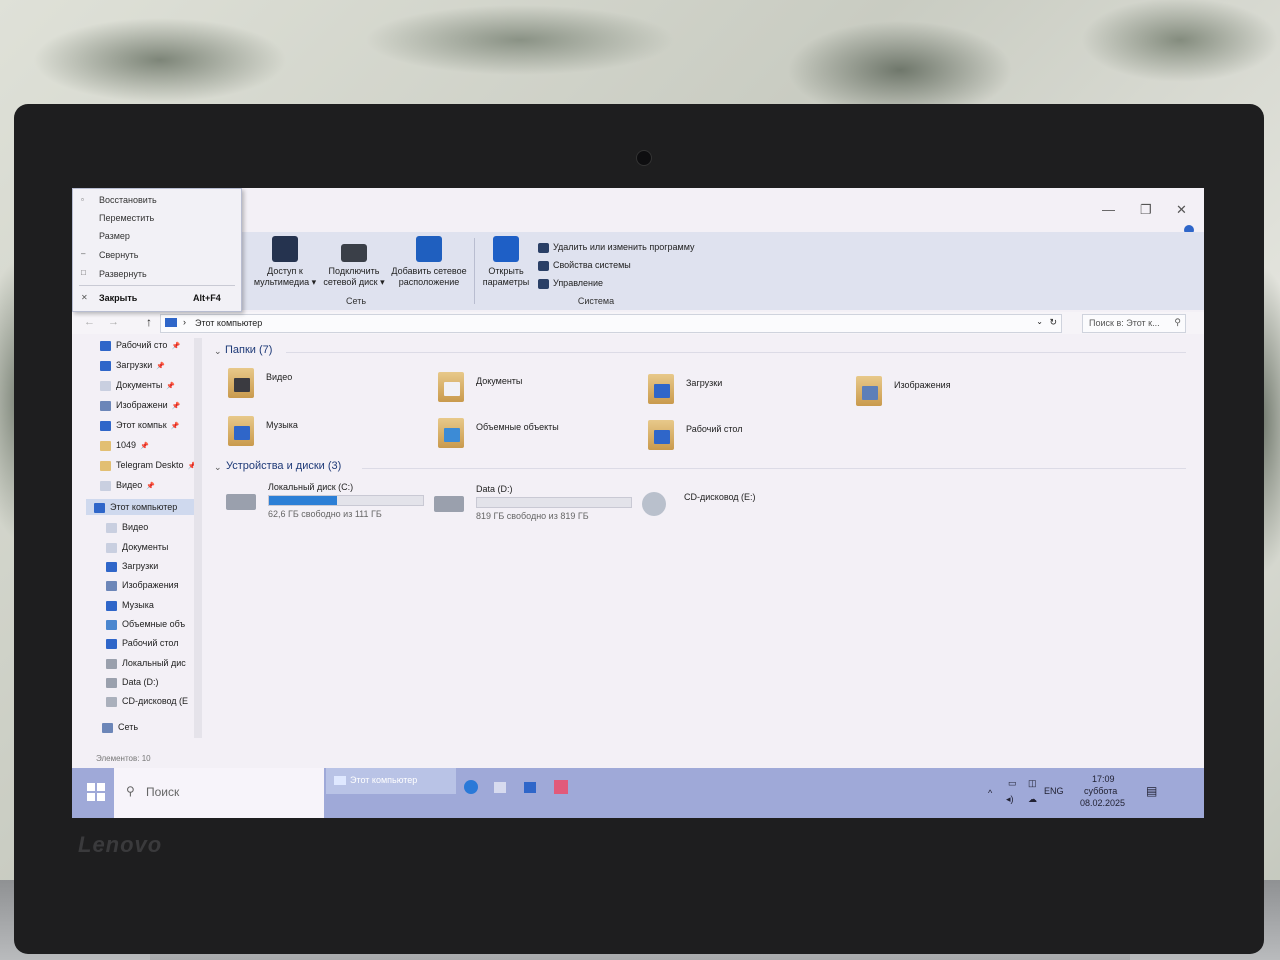  What do you see at coordinates (530, 787) in the screenshot?
I see `mail-icon` at bounding box center [530, 787].